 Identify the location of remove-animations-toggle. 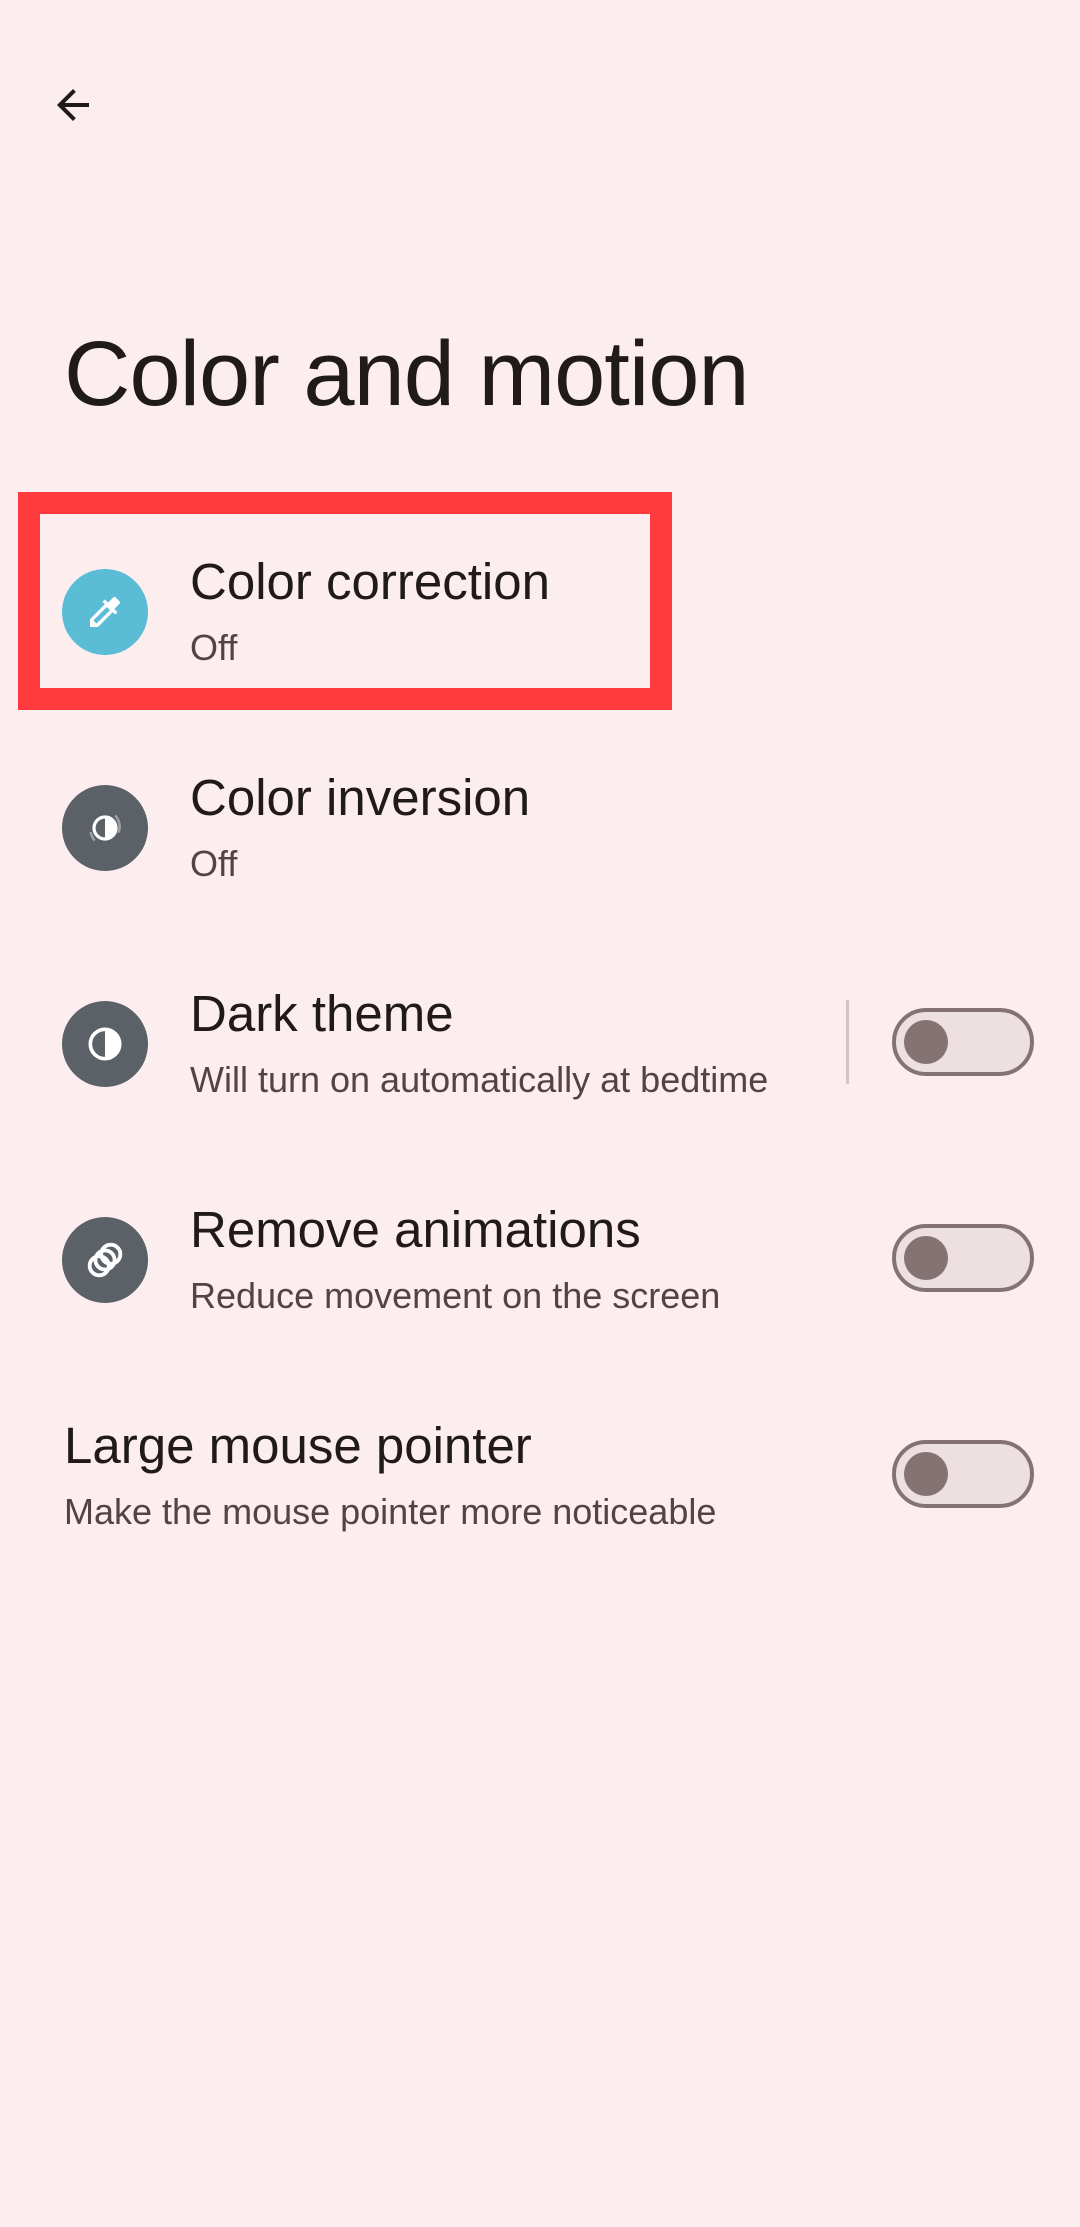
(963, 1258).